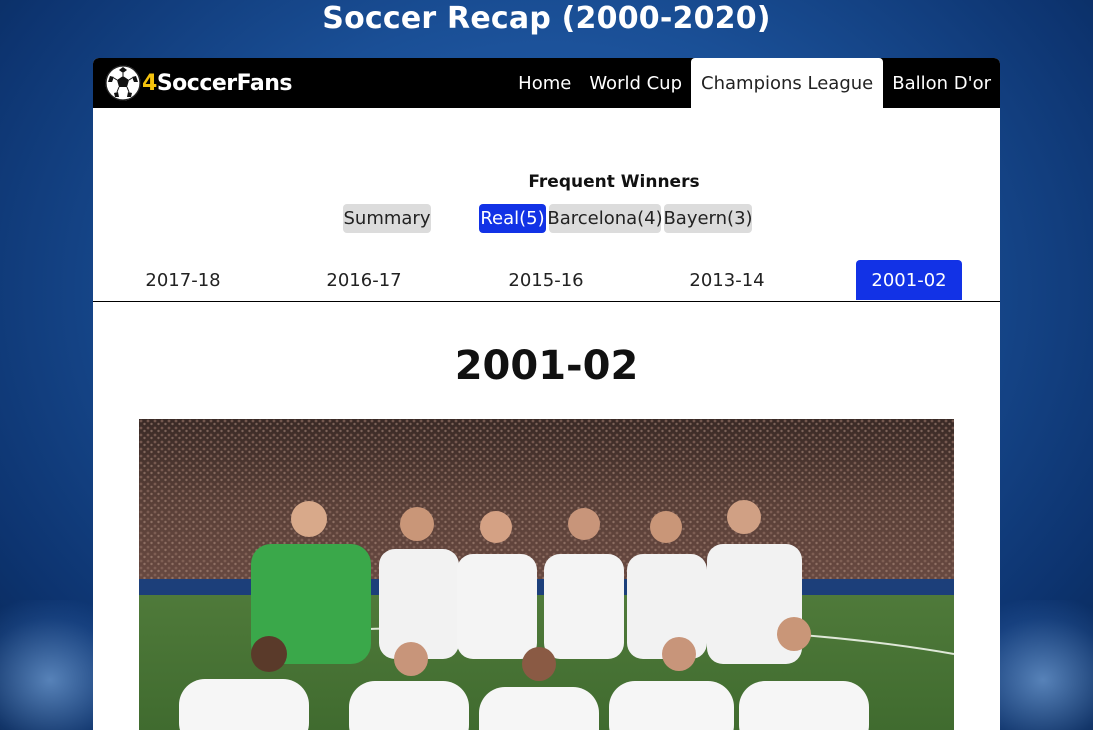 Image resolution: width=1093 pixels, height=730 pixels. What do you see at coordinates (614, 182) in the screenshot?
I see `frequent-winners-heading: Frequent Winners` at bounding box center [614, 182].